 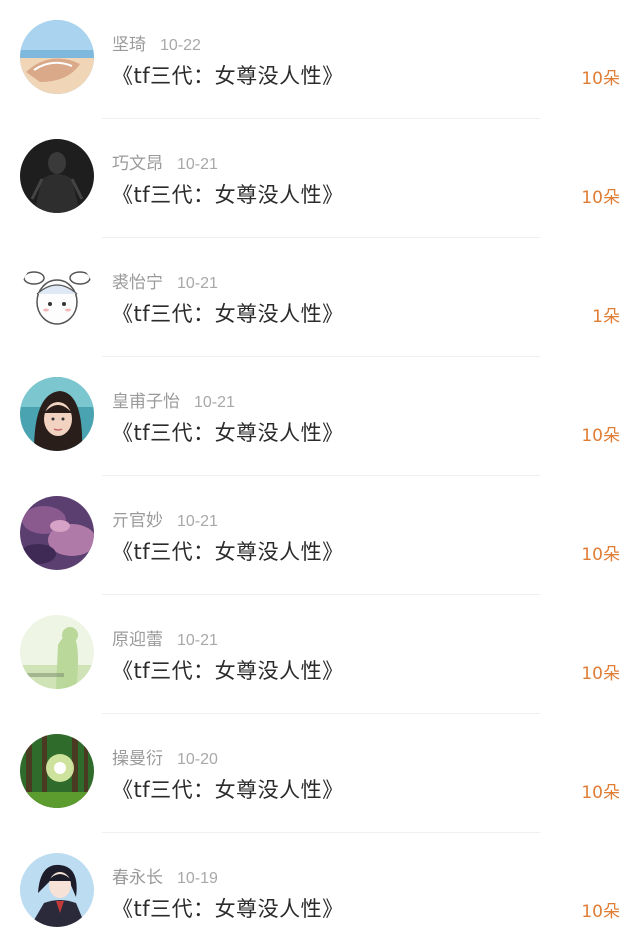 I want to click on item-meta: 巧文昂 10-21, so click(x=165, y=161).